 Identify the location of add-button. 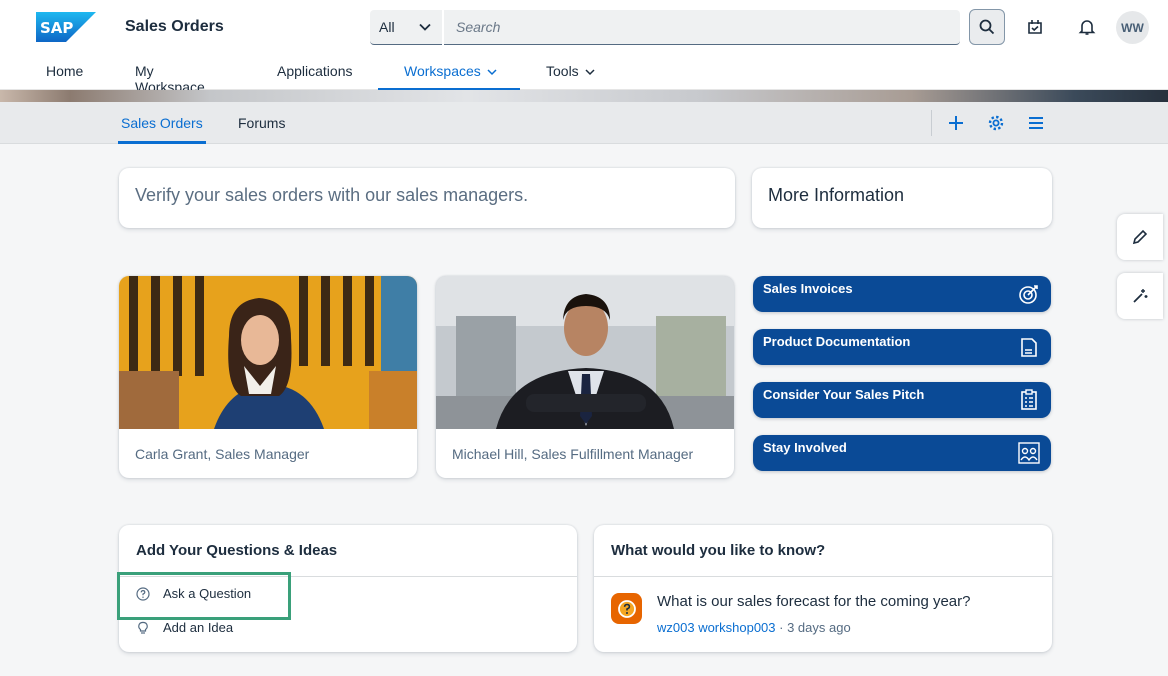
(956, 123).